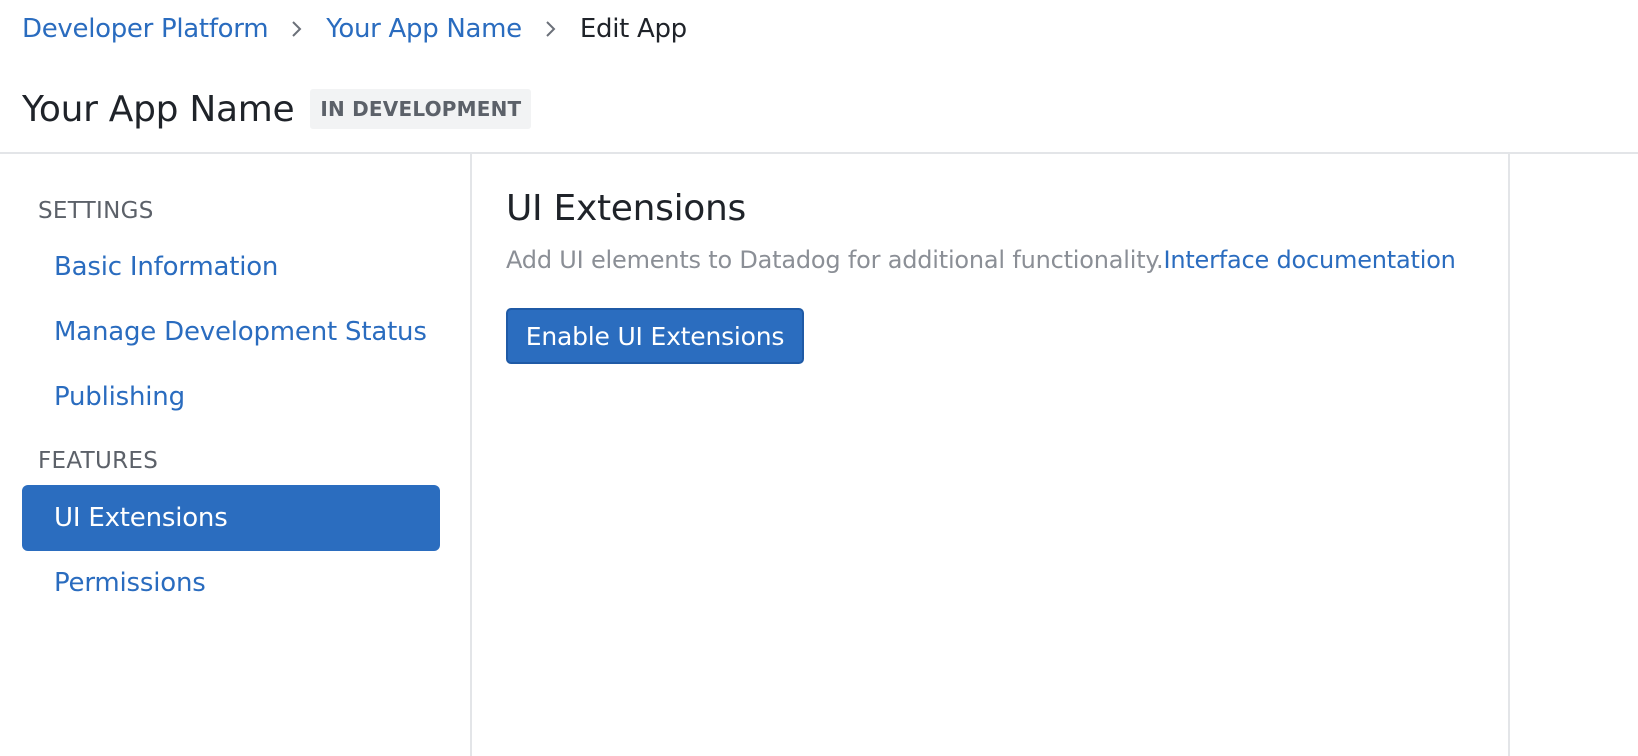 The image size is (1638, 756). Describe the element at coordinates (424, 29) in the screenshot. I see `breadcrumb-app-name: Your App Name` at that location.